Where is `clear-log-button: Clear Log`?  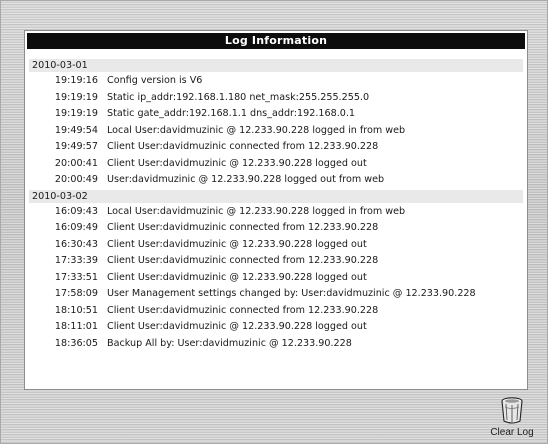
clear-log-button: Clear Log is located at coordinates (512, 418).